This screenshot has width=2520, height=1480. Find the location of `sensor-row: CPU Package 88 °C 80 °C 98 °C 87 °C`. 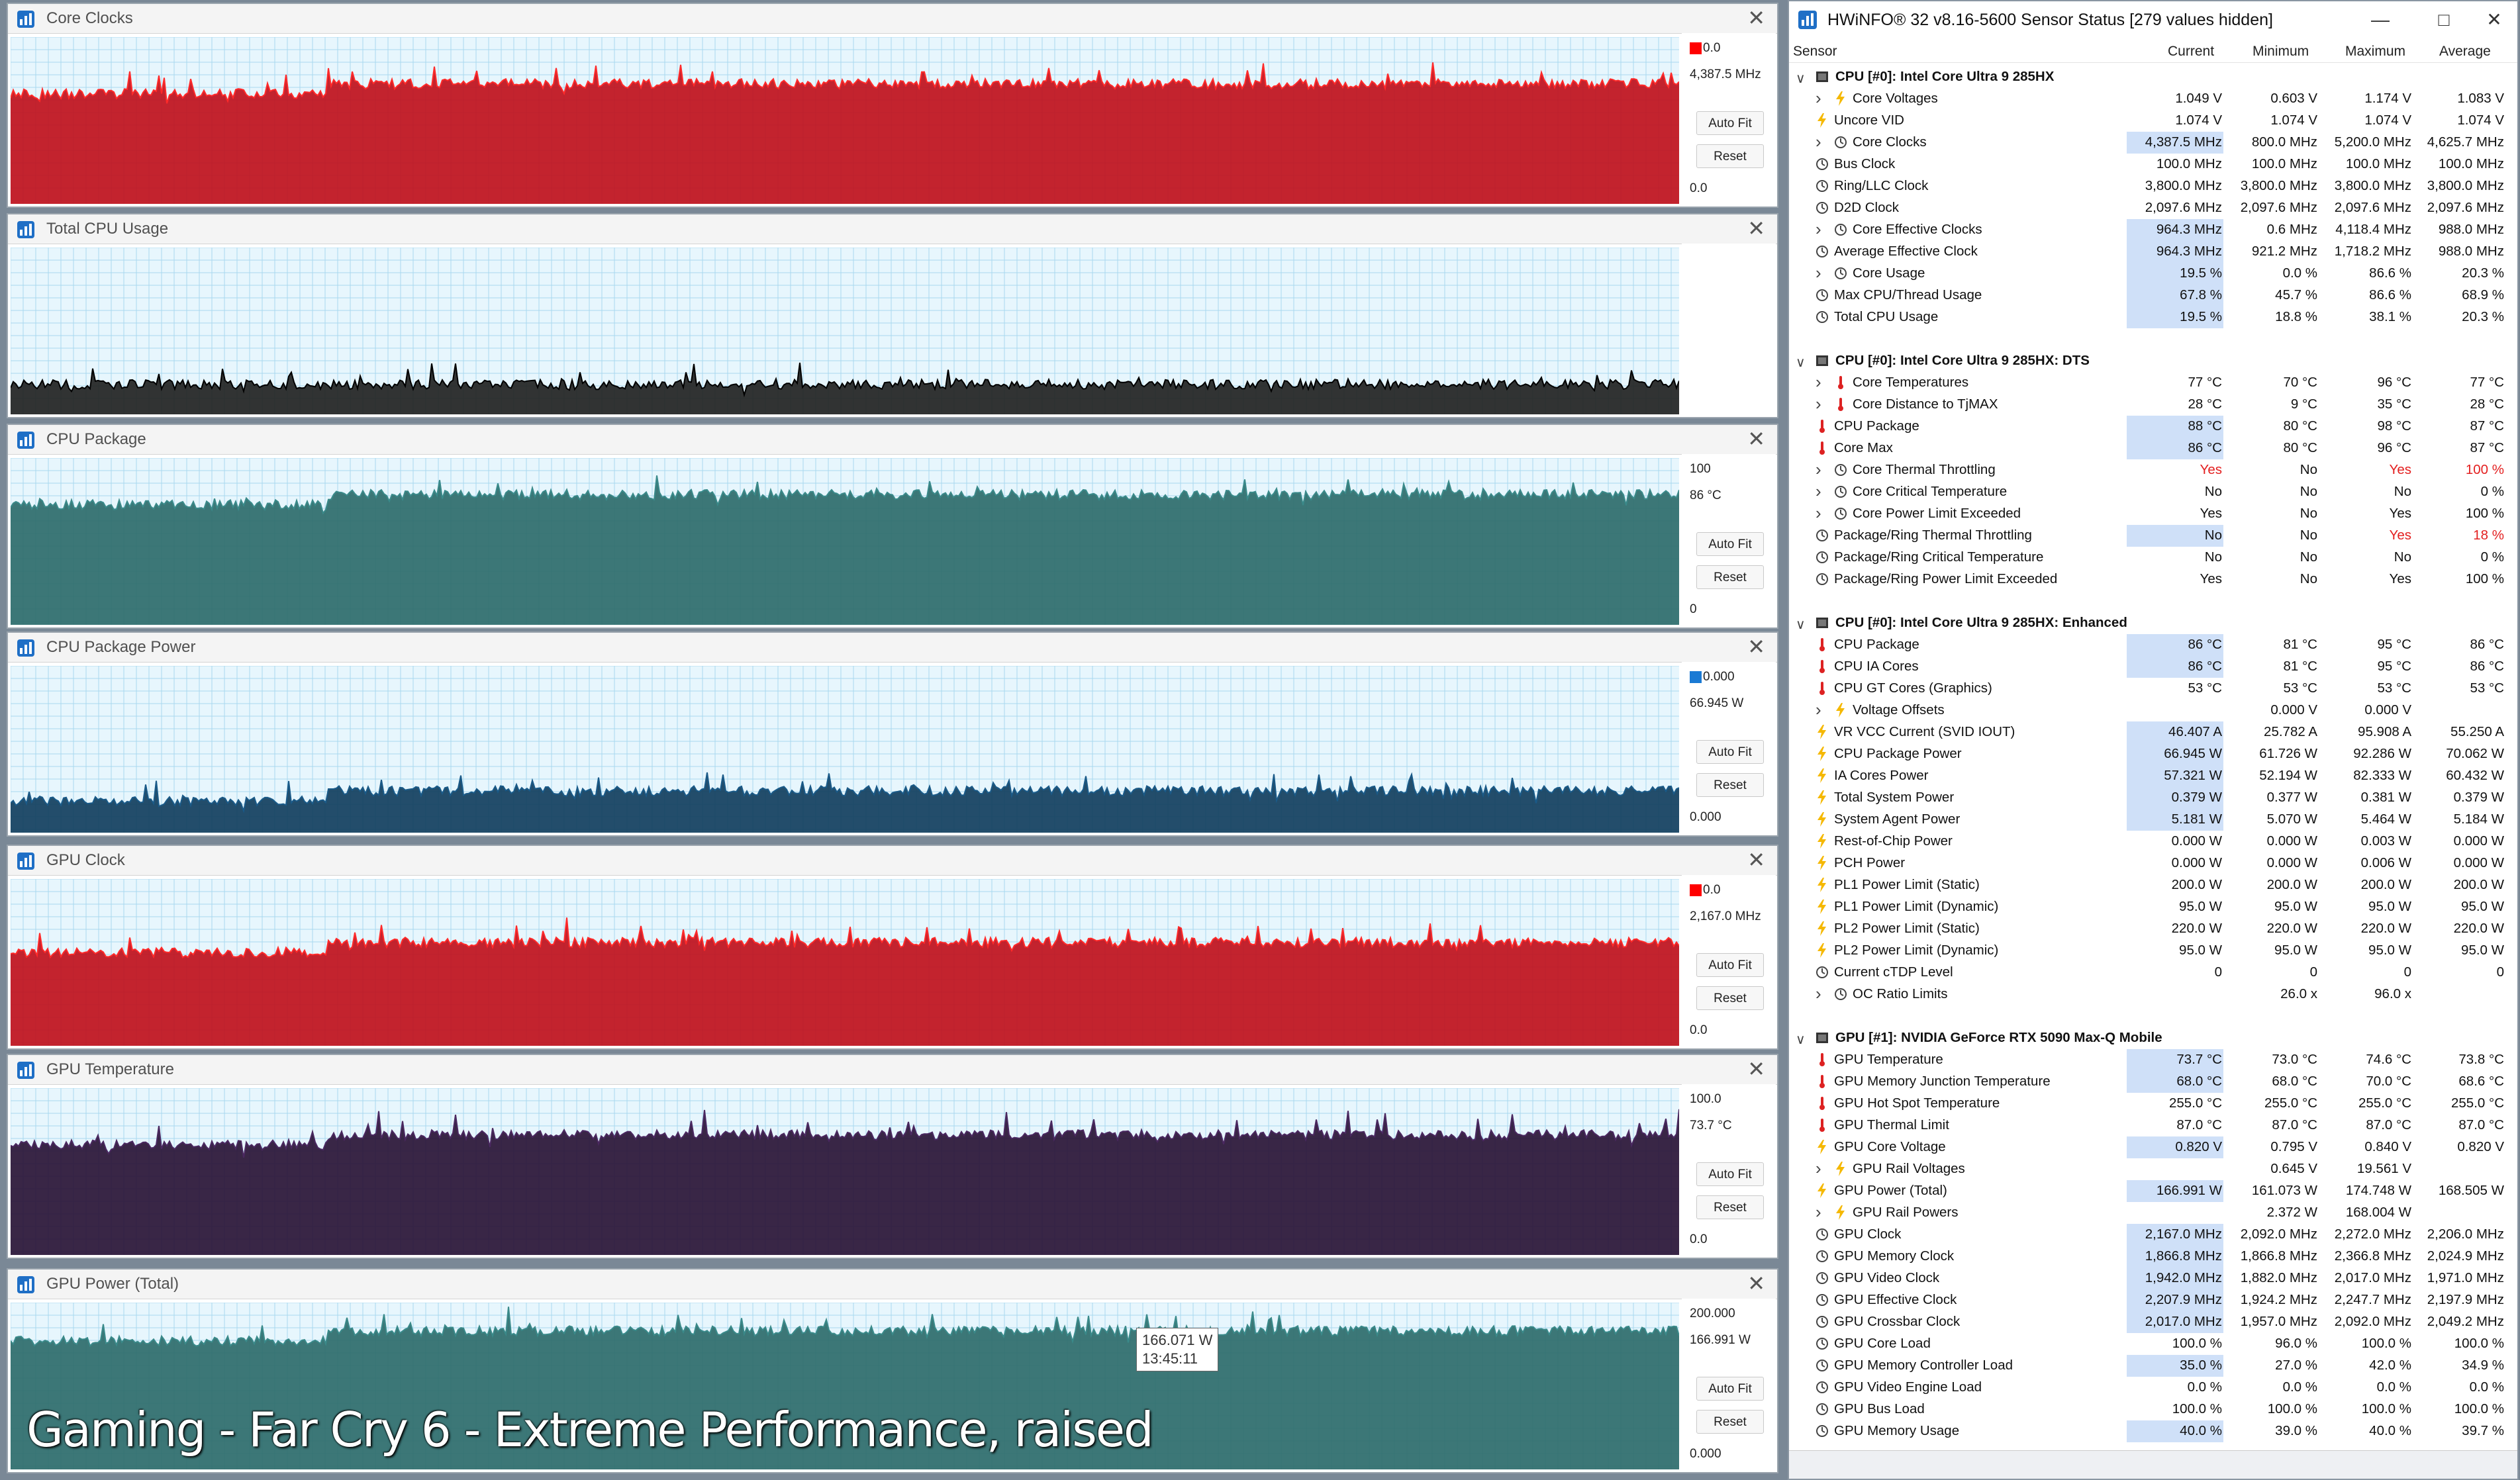

sensor-row: CPU Package 88 °C 80 °C 98 °C 87 °C is located at coordinates (2153, 427).